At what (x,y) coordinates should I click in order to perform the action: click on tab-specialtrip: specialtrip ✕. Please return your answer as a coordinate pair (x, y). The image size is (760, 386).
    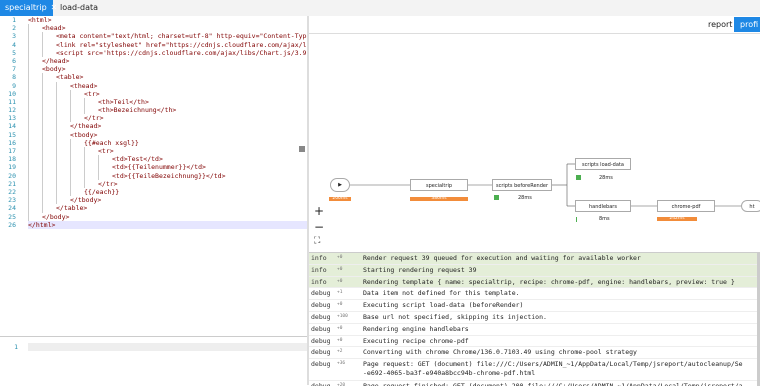
    Looking at the image, I should click on (28, 8).